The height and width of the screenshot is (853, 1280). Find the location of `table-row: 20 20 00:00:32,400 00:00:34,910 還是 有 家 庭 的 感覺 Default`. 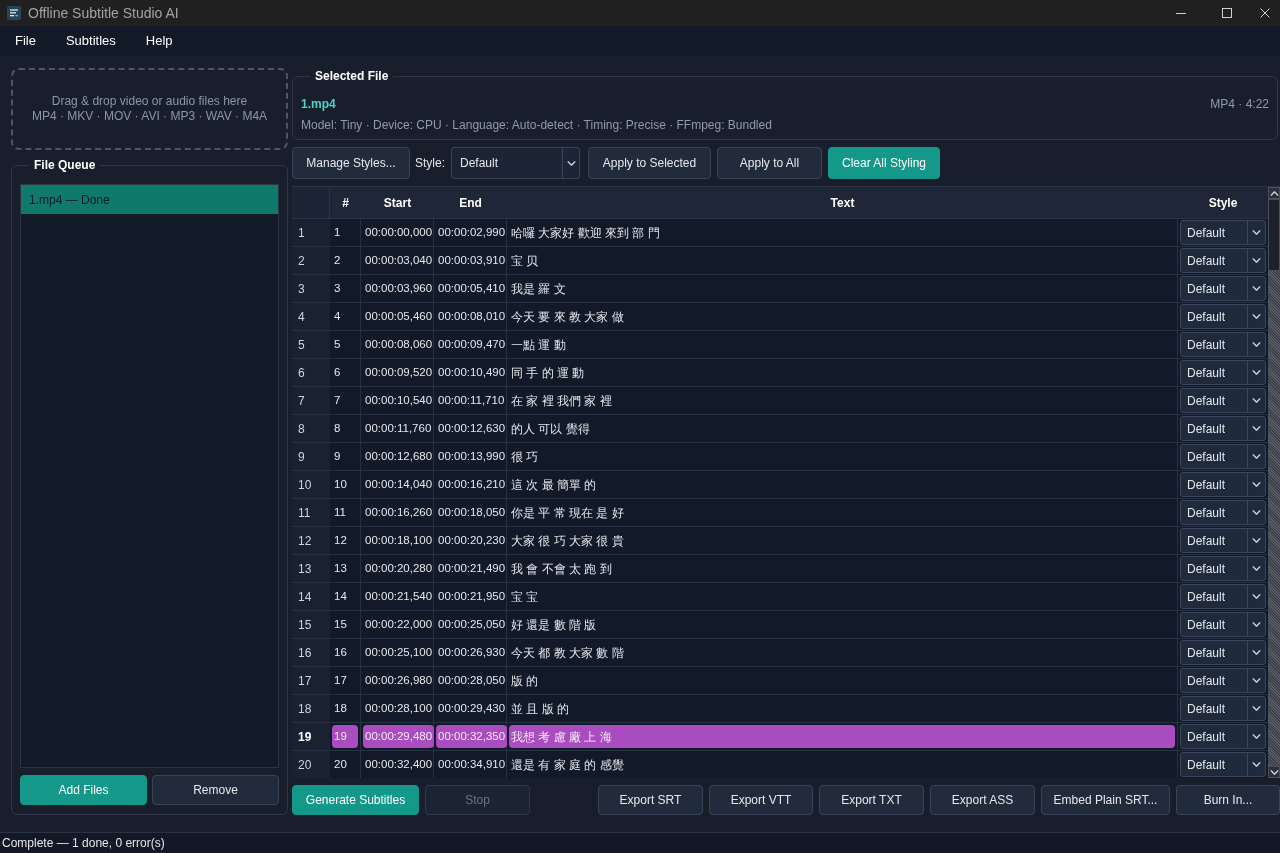

table-row: 20 20 00:00:32,400 00:00:34,910 還是 有 家 庭 的 感覺 Default is located at coordinates (780, 764).